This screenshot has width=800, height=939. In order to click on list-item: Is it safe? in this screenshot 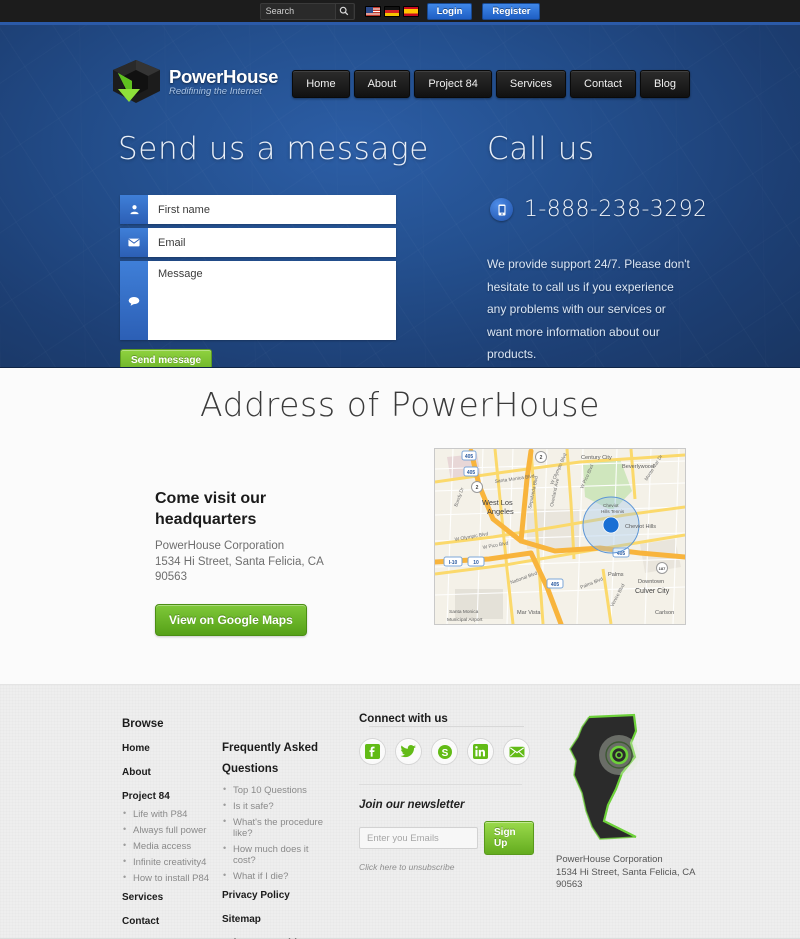, I will do `click(277, 806)`.